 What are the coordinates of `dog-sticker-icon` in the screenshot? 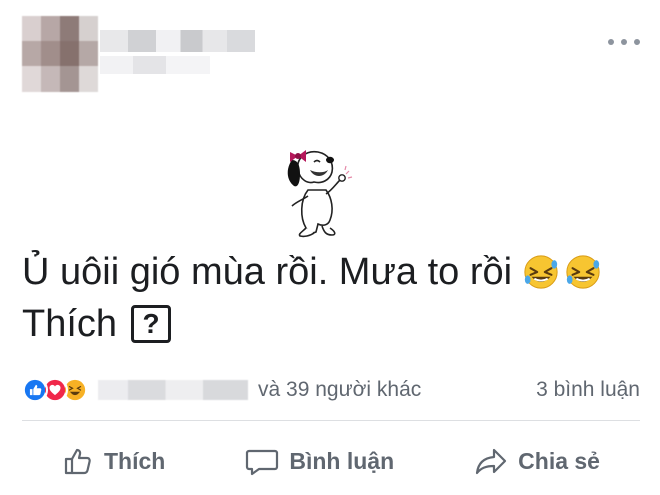 It's located at (320, 194).